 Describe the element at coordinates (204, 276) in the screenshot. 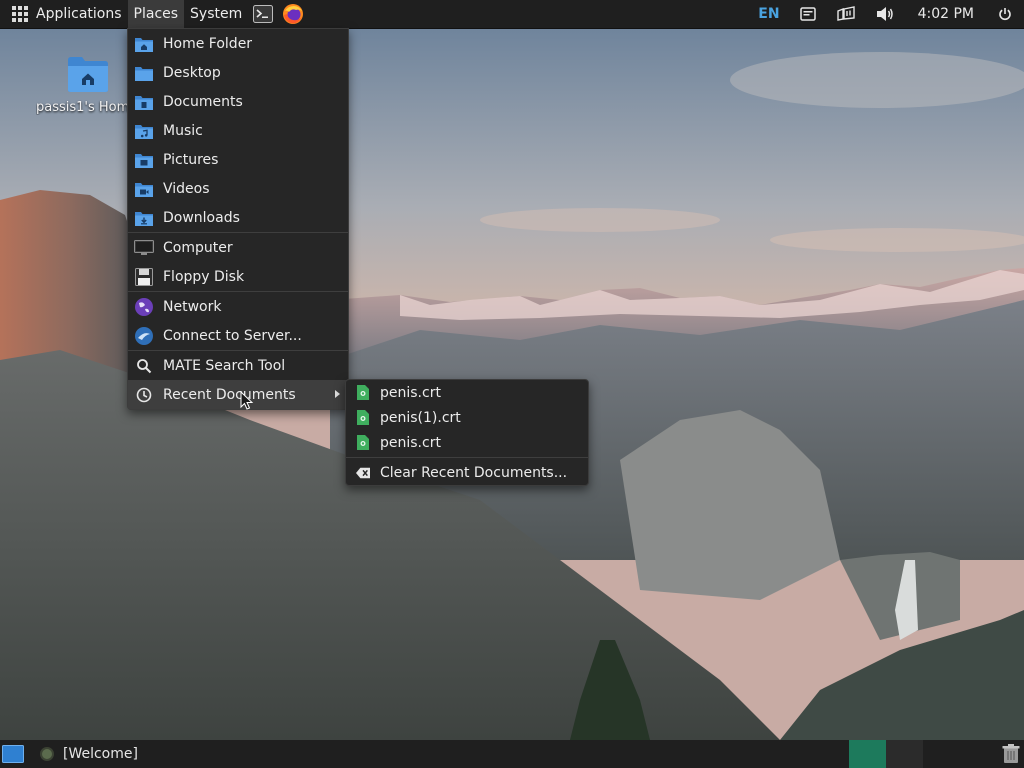

I see `menu-item-label: Floppy Disk` at that location.